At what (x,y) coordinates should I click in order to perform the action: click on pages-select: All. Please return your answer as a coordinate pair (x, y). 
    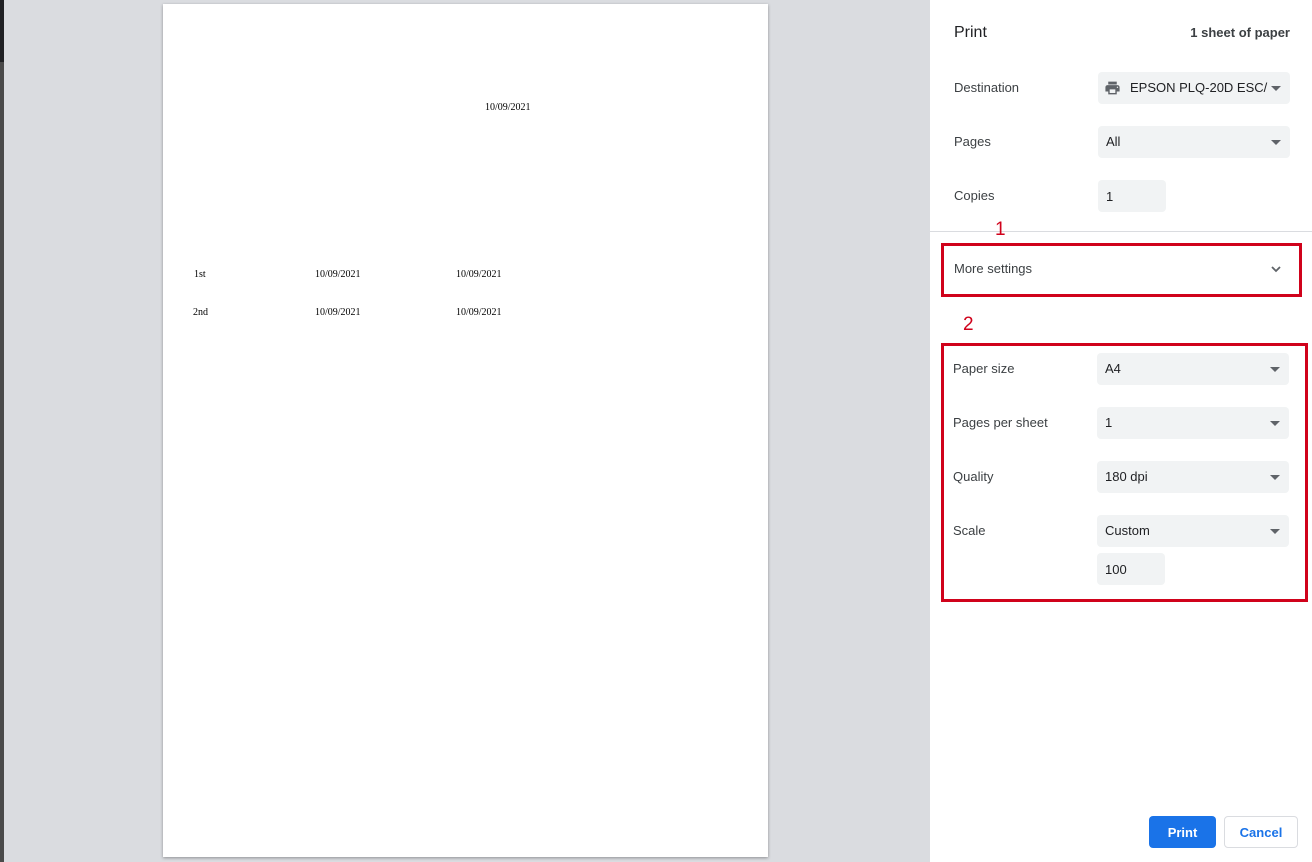
    Looking at the image, I should click on (1194, 142).